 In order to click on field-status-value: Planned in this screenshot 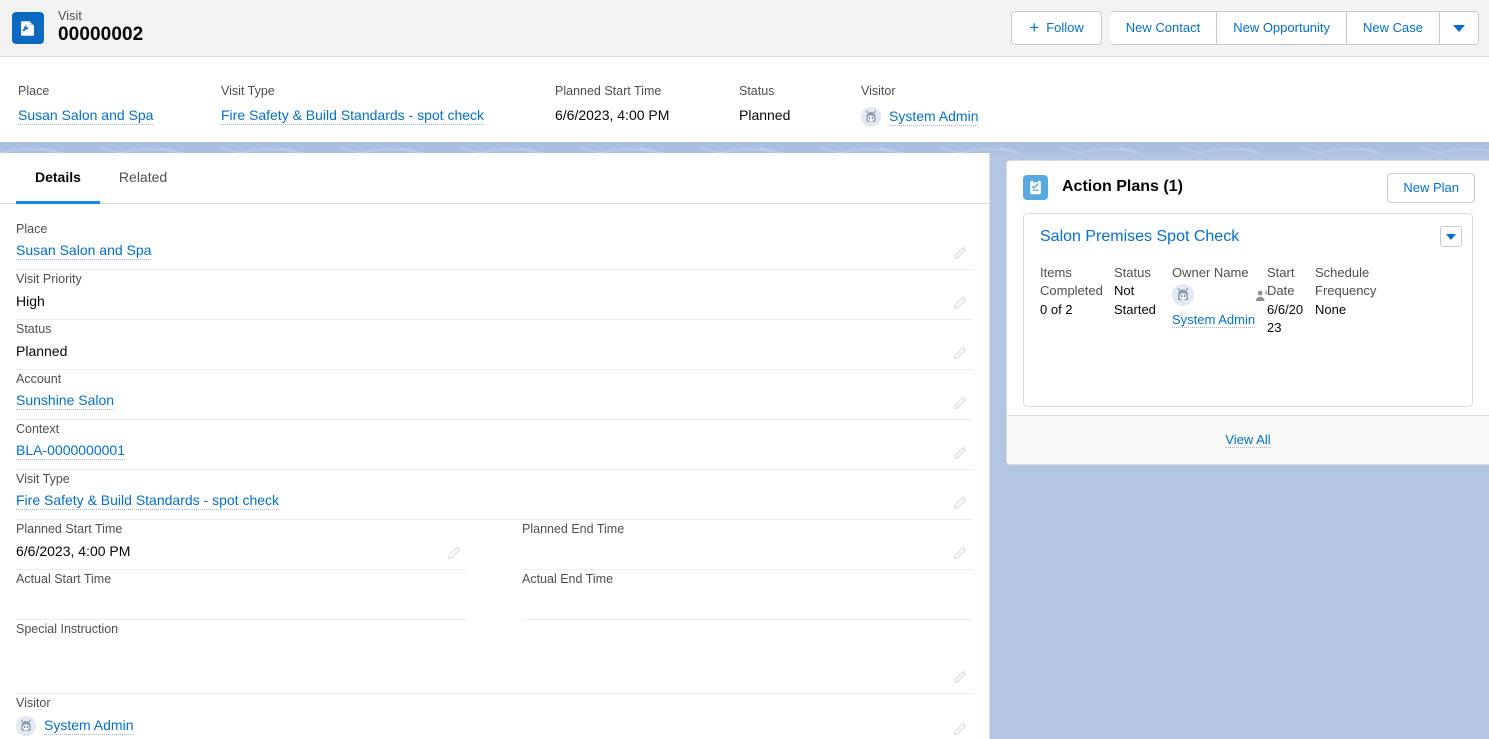, I will do `click(42, 351)`.